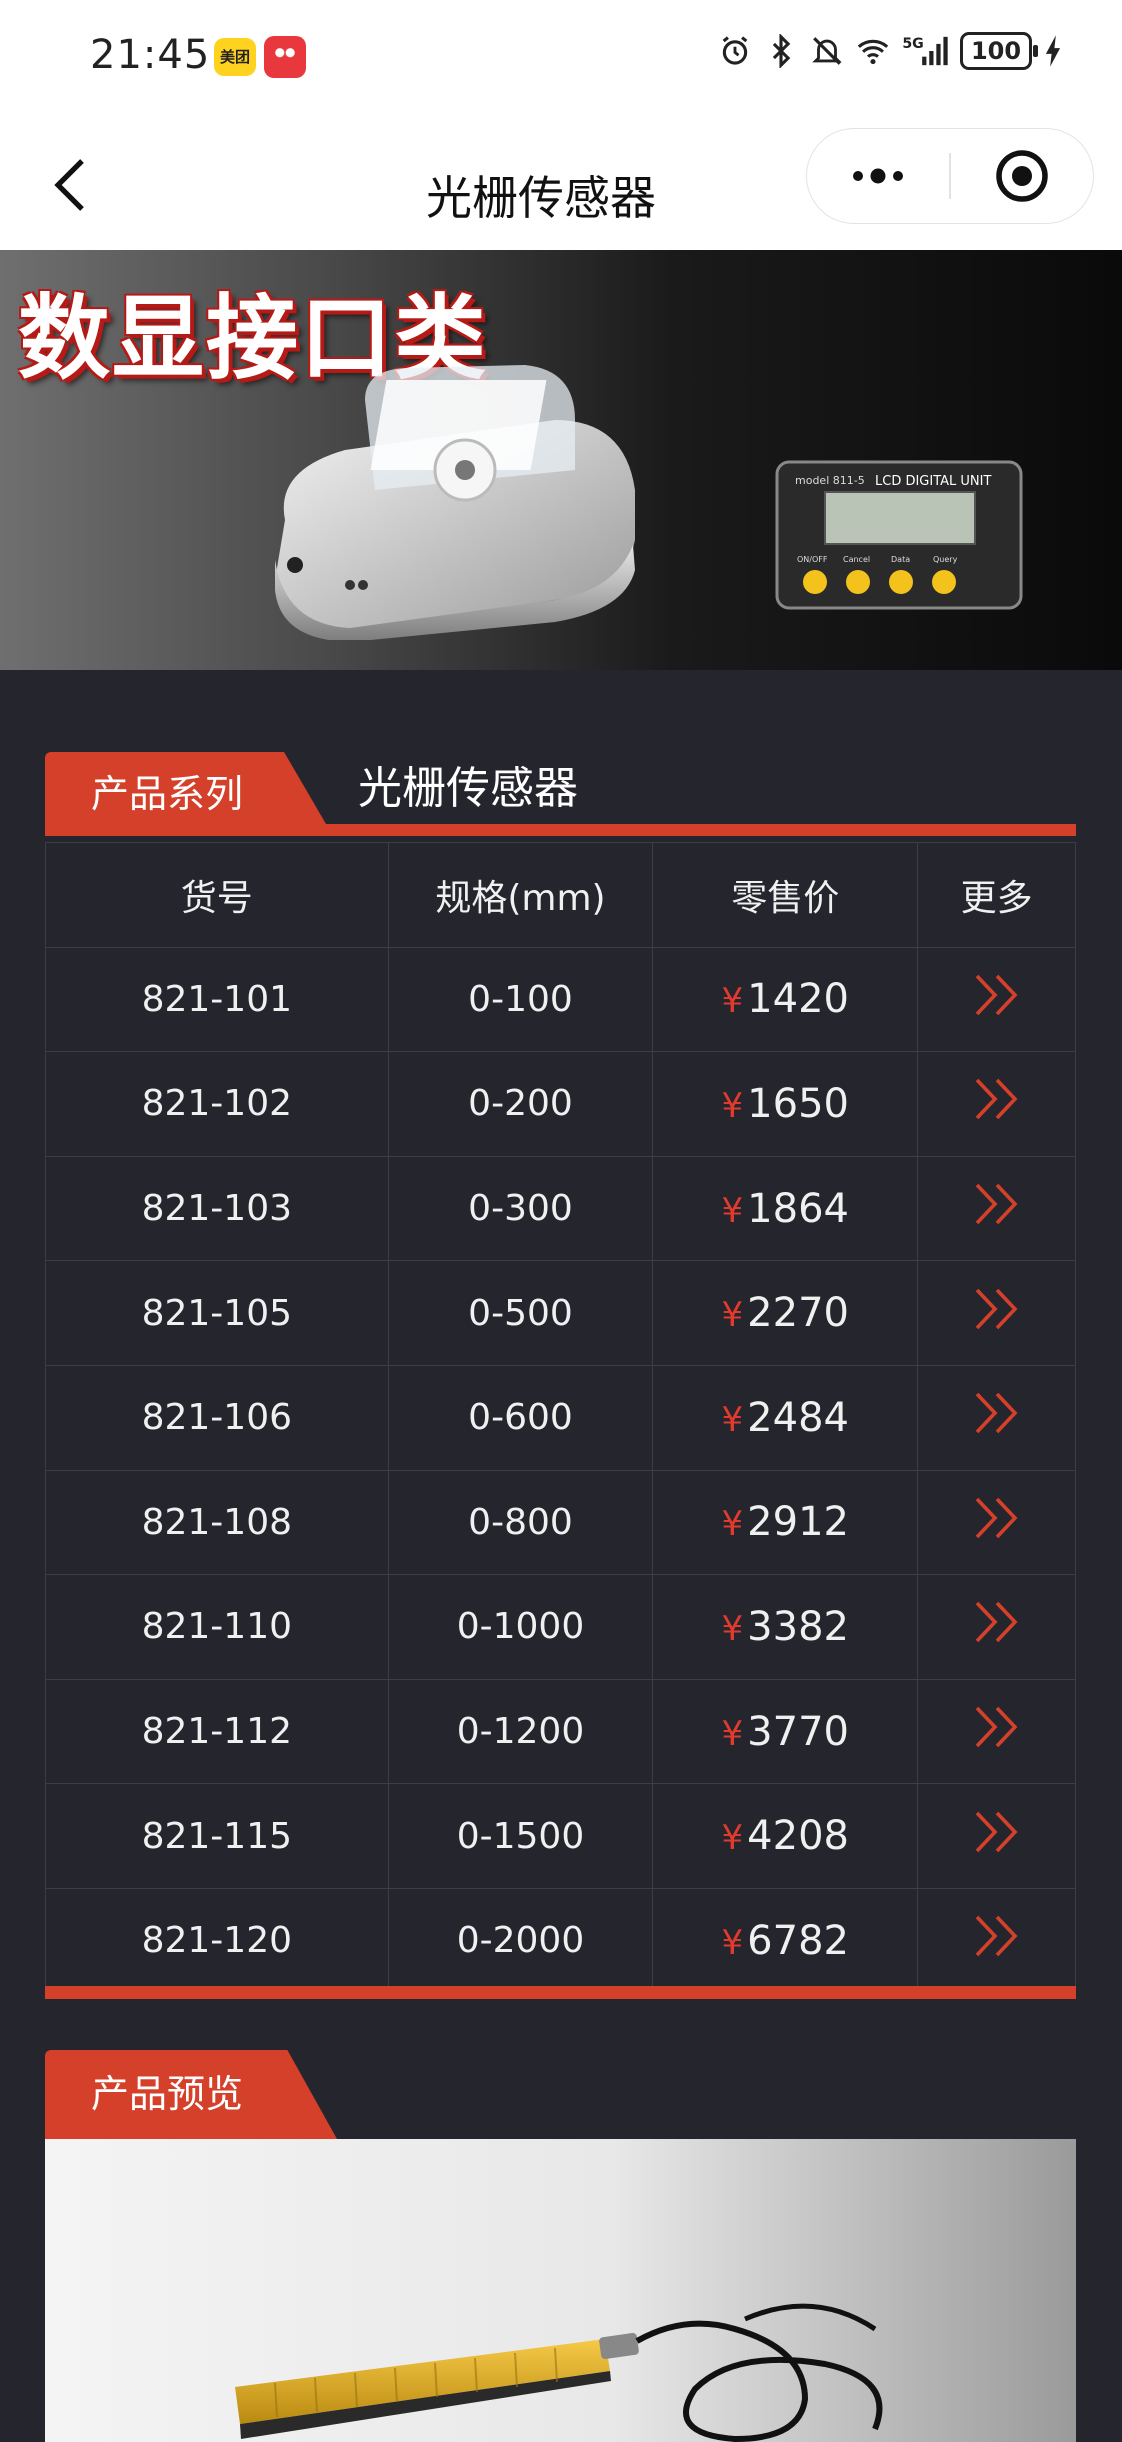 Image resolution: width=1122 pixels, height=2442 pixels. Describe the element at coordinates (812, 559) in the screenshot. I see `device-button-label: ON/OFF` at that location.